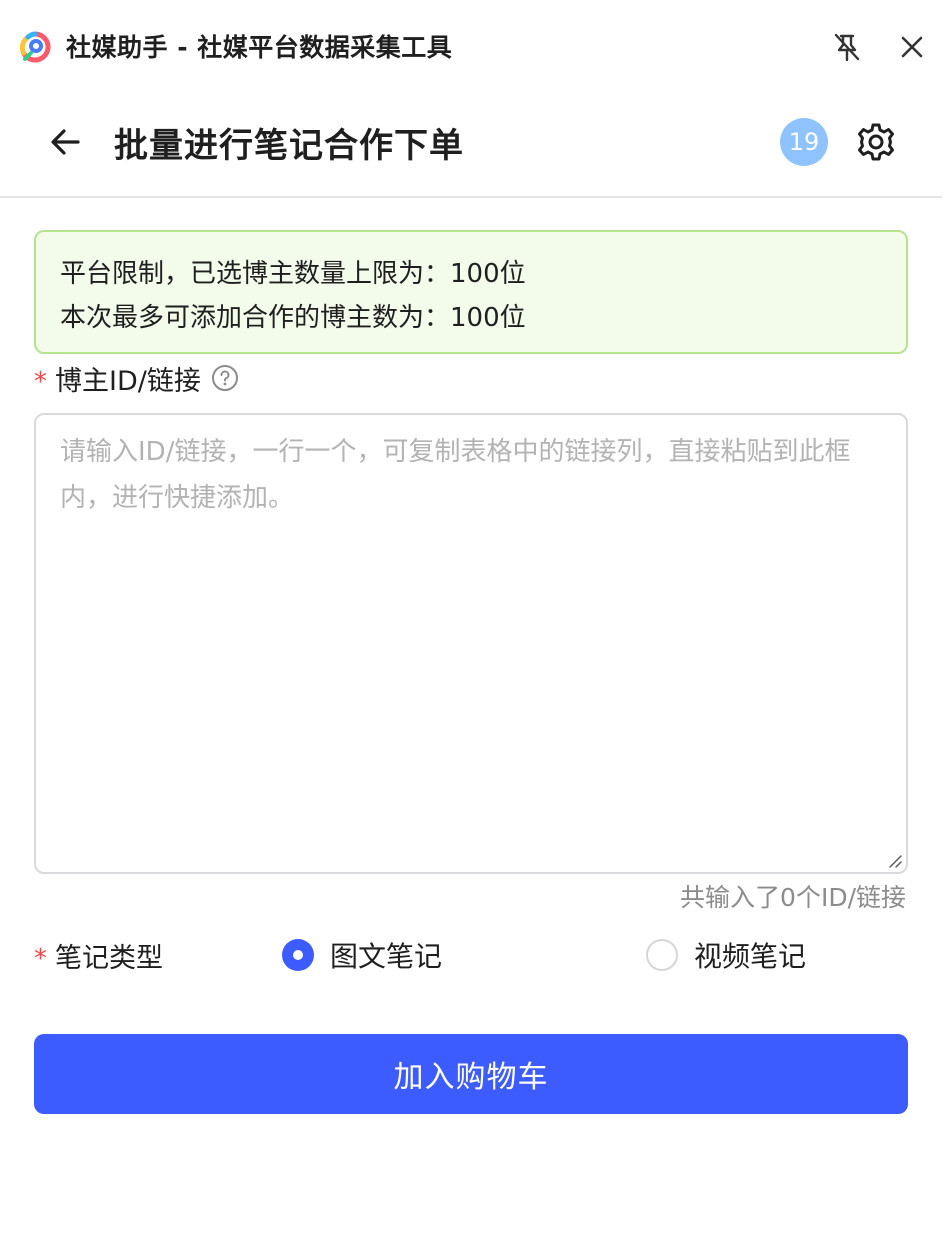 This screenshot has width=952, height=1240. I want to click on creator-label-text: 博主ID/链接, so click(128, 381).